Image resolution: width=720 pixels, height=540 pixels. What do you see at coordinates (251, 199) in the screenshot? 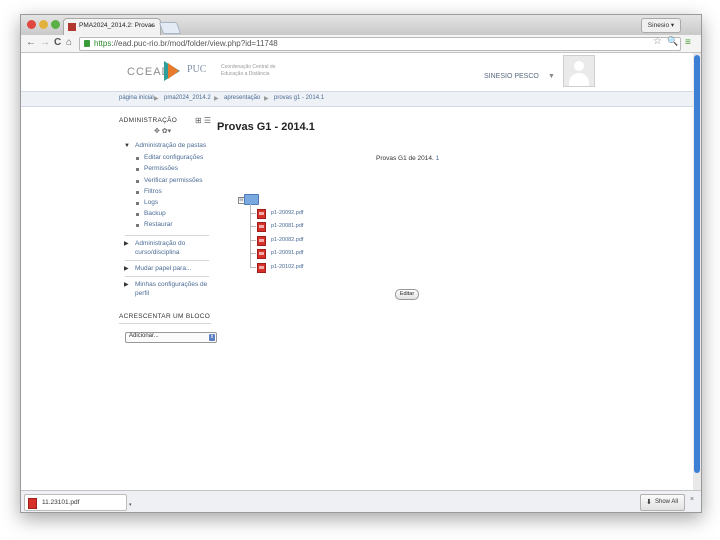
I see `folder-icon` at bounding box center [251, 199].